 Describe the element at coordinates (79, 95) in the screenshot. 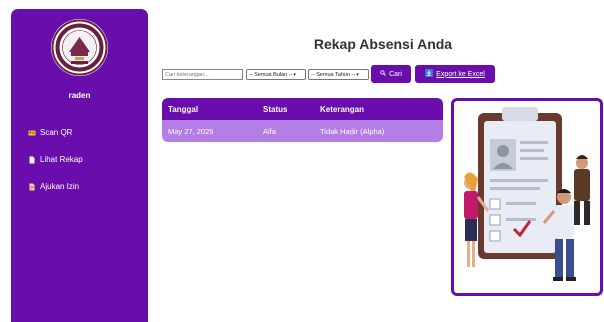

I see `sidebar-username: raden` at that location.